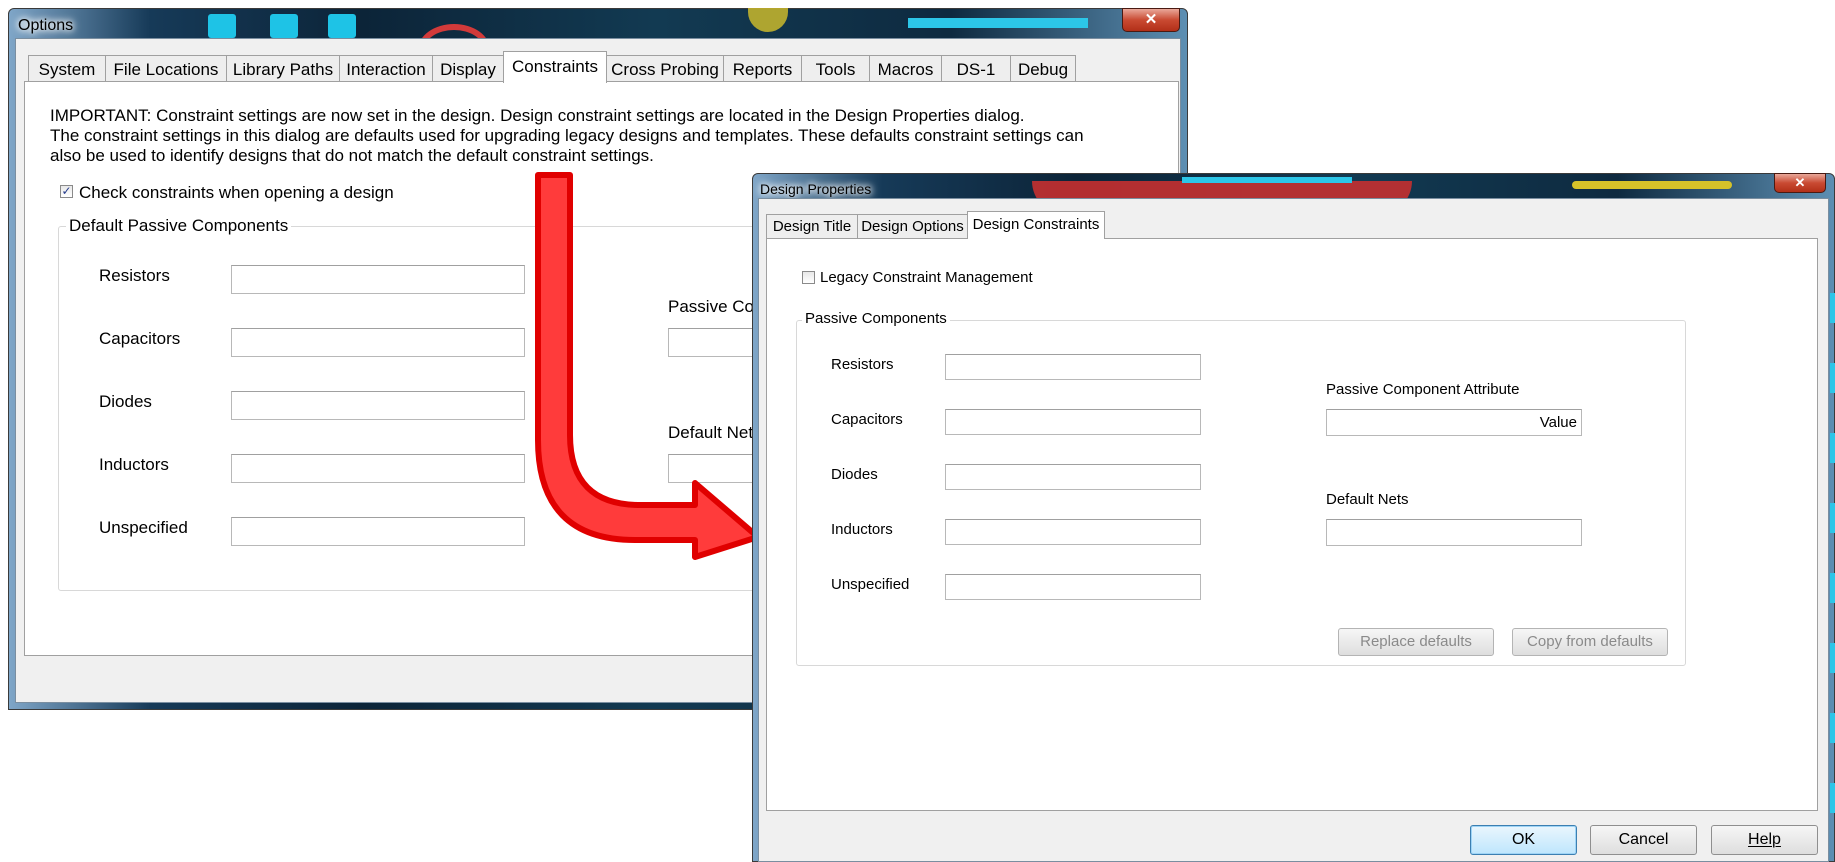 The image size is (1835, 862). Describe the element at coordinates (179, 226) in the screenshot. I see `default-passive-components-label: Default Passive Components` at that location.